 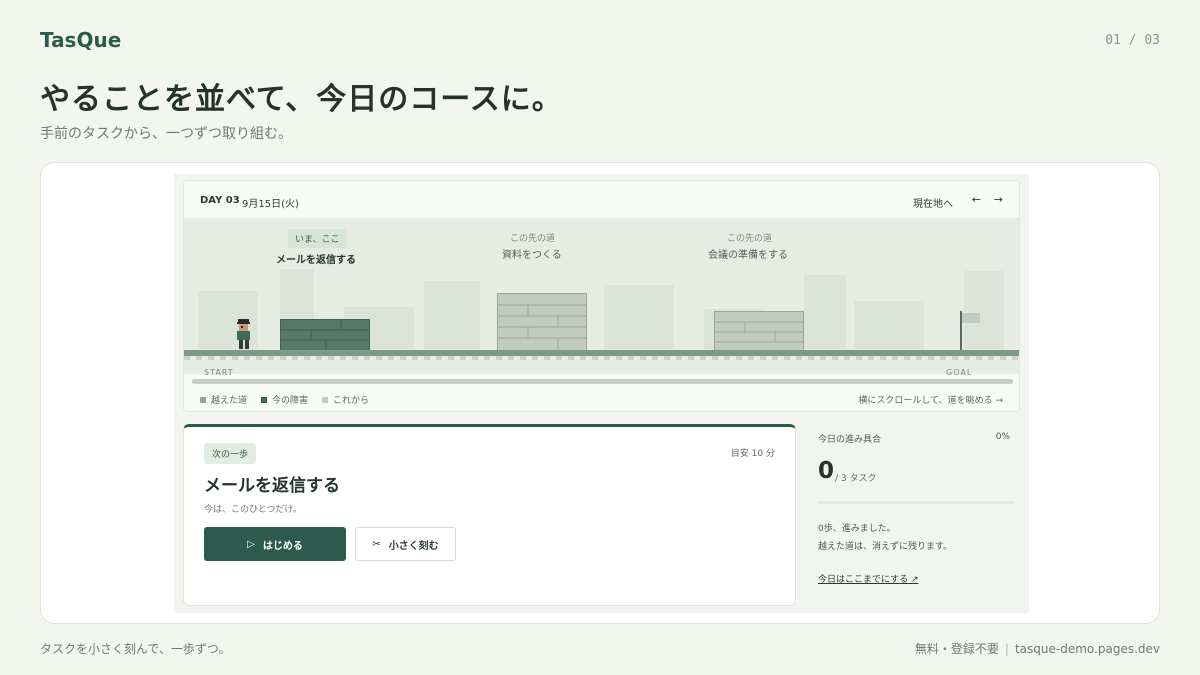 What do you see at coordinates (282, 546) in the screenshot?
I see `start-button-label: はじめる` at bounding box center [282, 546].